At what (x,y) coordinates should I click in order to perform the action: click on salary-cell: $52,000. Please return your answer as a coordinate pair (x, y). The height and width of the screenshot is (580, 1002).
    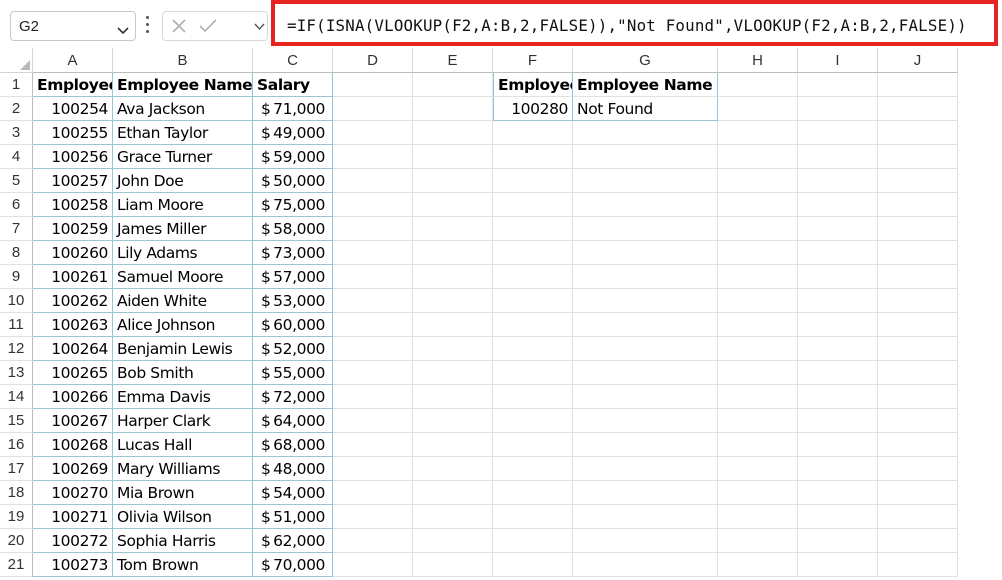
    Looking at the image, I should click on (293, 349).